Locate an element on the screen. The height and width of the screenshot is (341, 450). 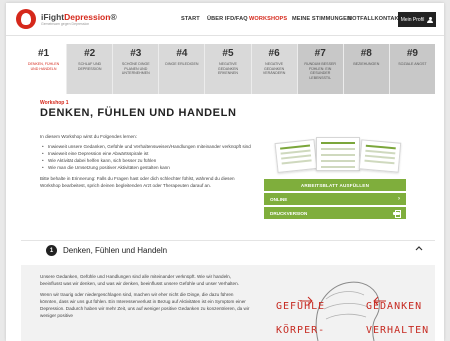
nav-about-faq: ÜBER IFD/FAQ is located at coordinates (227, 19).